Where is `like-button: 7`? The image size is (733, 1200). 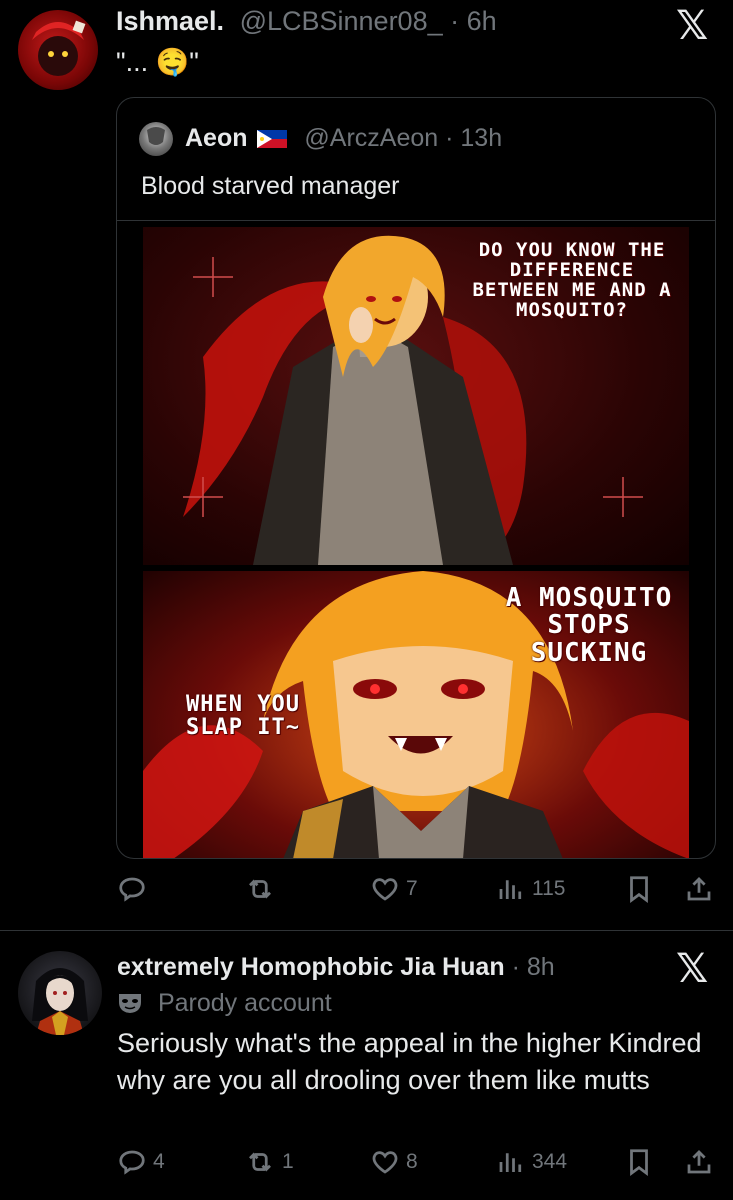 like-button: 7 is located at coordinates (394, 889).